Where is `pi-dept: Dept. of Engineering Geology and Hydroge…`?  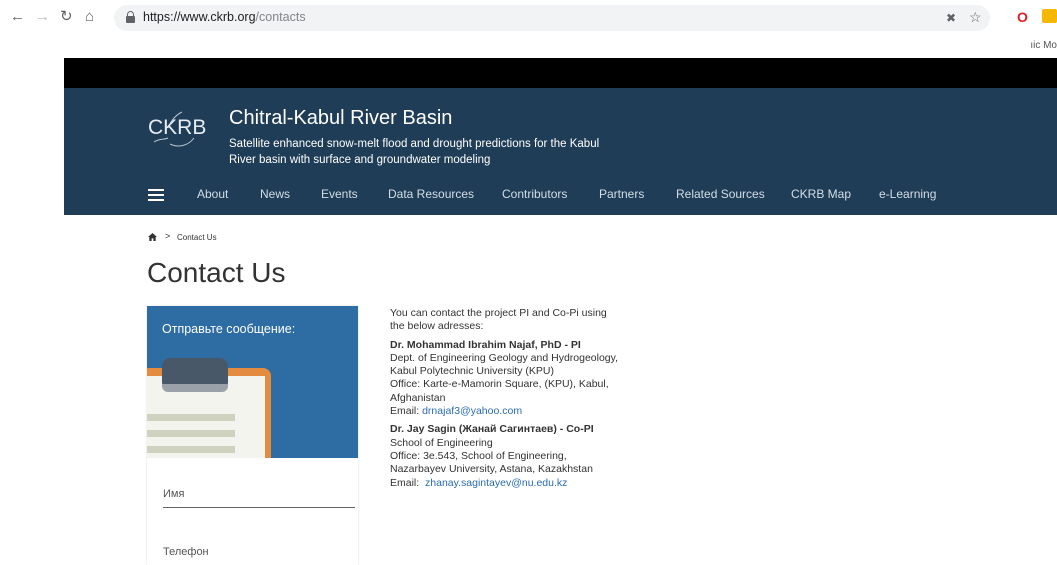 pi-dept: Dept. of Engineering Geology and Hydroge… is located at coordinates (504, 364).